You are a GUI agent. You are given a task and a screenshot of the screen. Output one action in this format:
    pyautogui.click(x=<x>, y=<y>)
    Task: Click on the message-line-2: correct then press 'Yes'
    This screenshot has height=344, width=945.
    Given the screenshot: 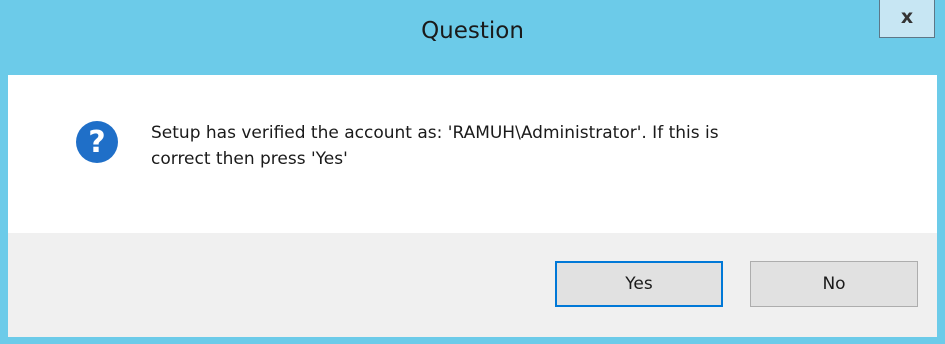 What is the action you would take?
    pyautogui.click(x=249, y=159)
    